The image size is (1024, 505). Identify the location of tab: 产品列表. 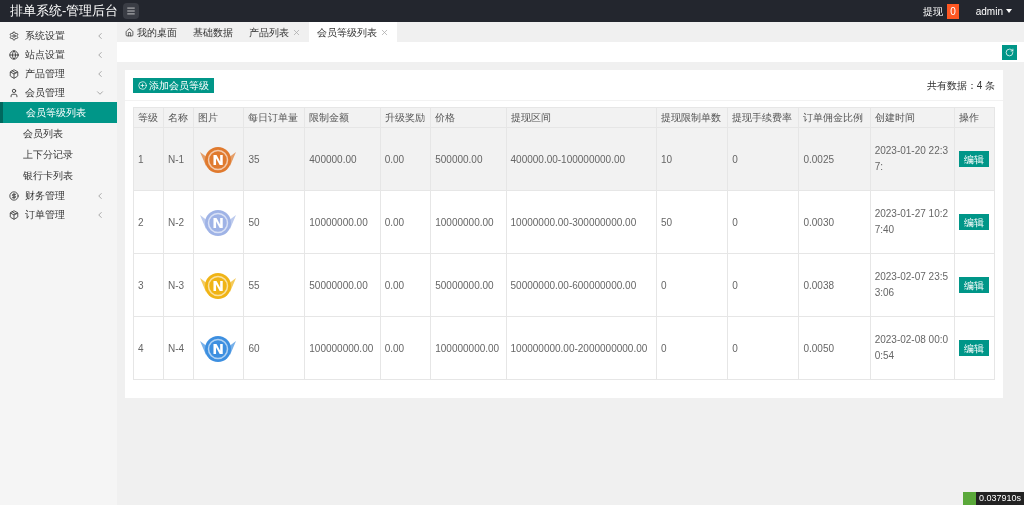
(275, 32).